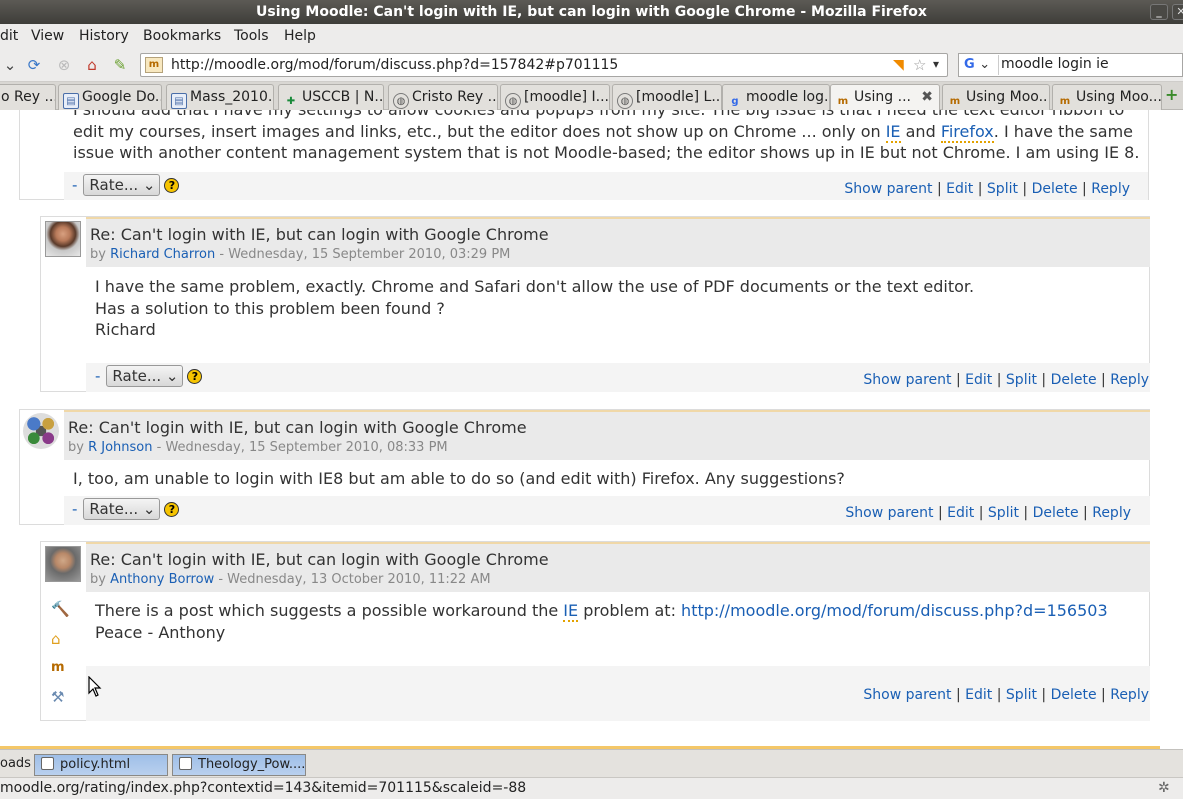  I want to click on author-link: Richard Charron, so click(162, 254).